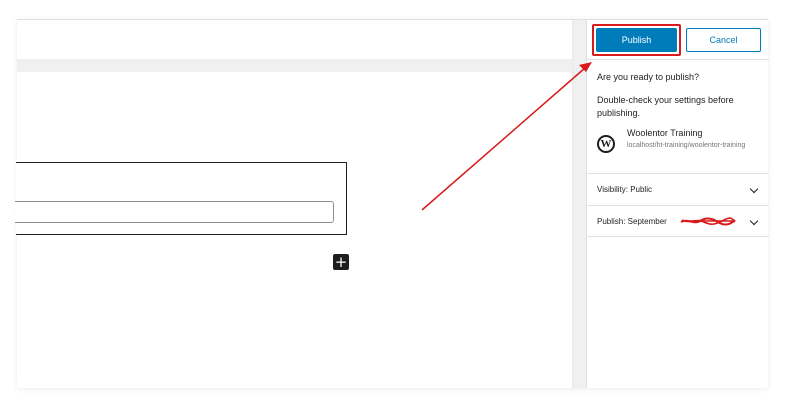  I want to click on site-name: Woolentor Training, so click(665, 133).